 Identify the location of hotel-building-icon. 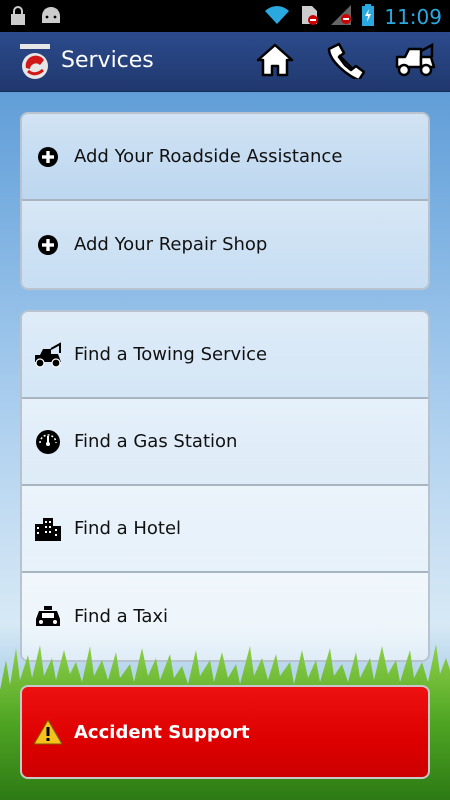
(48, 529).